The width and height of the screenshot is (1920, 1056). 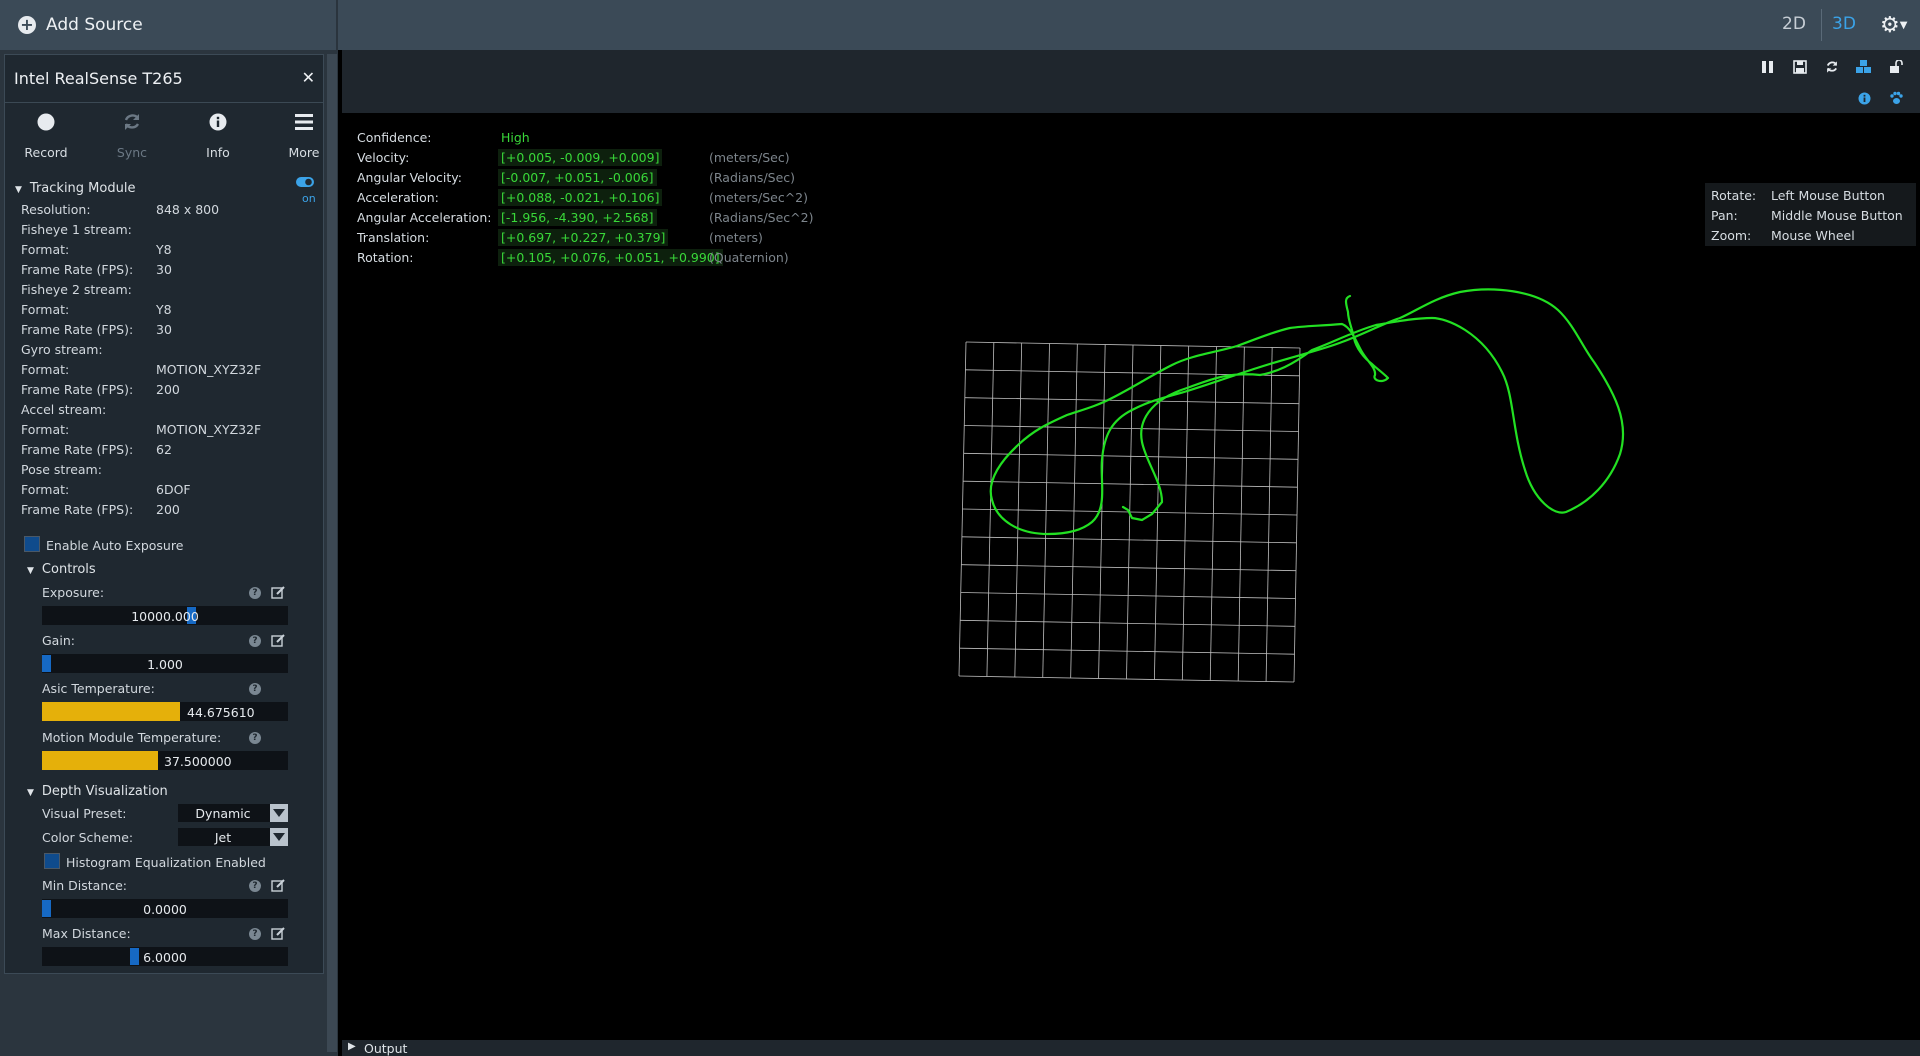 What do you see at coordinates (173, 489) in the screenshot?
I see `info-value: 6DOF` at bounding box center [173, 489].